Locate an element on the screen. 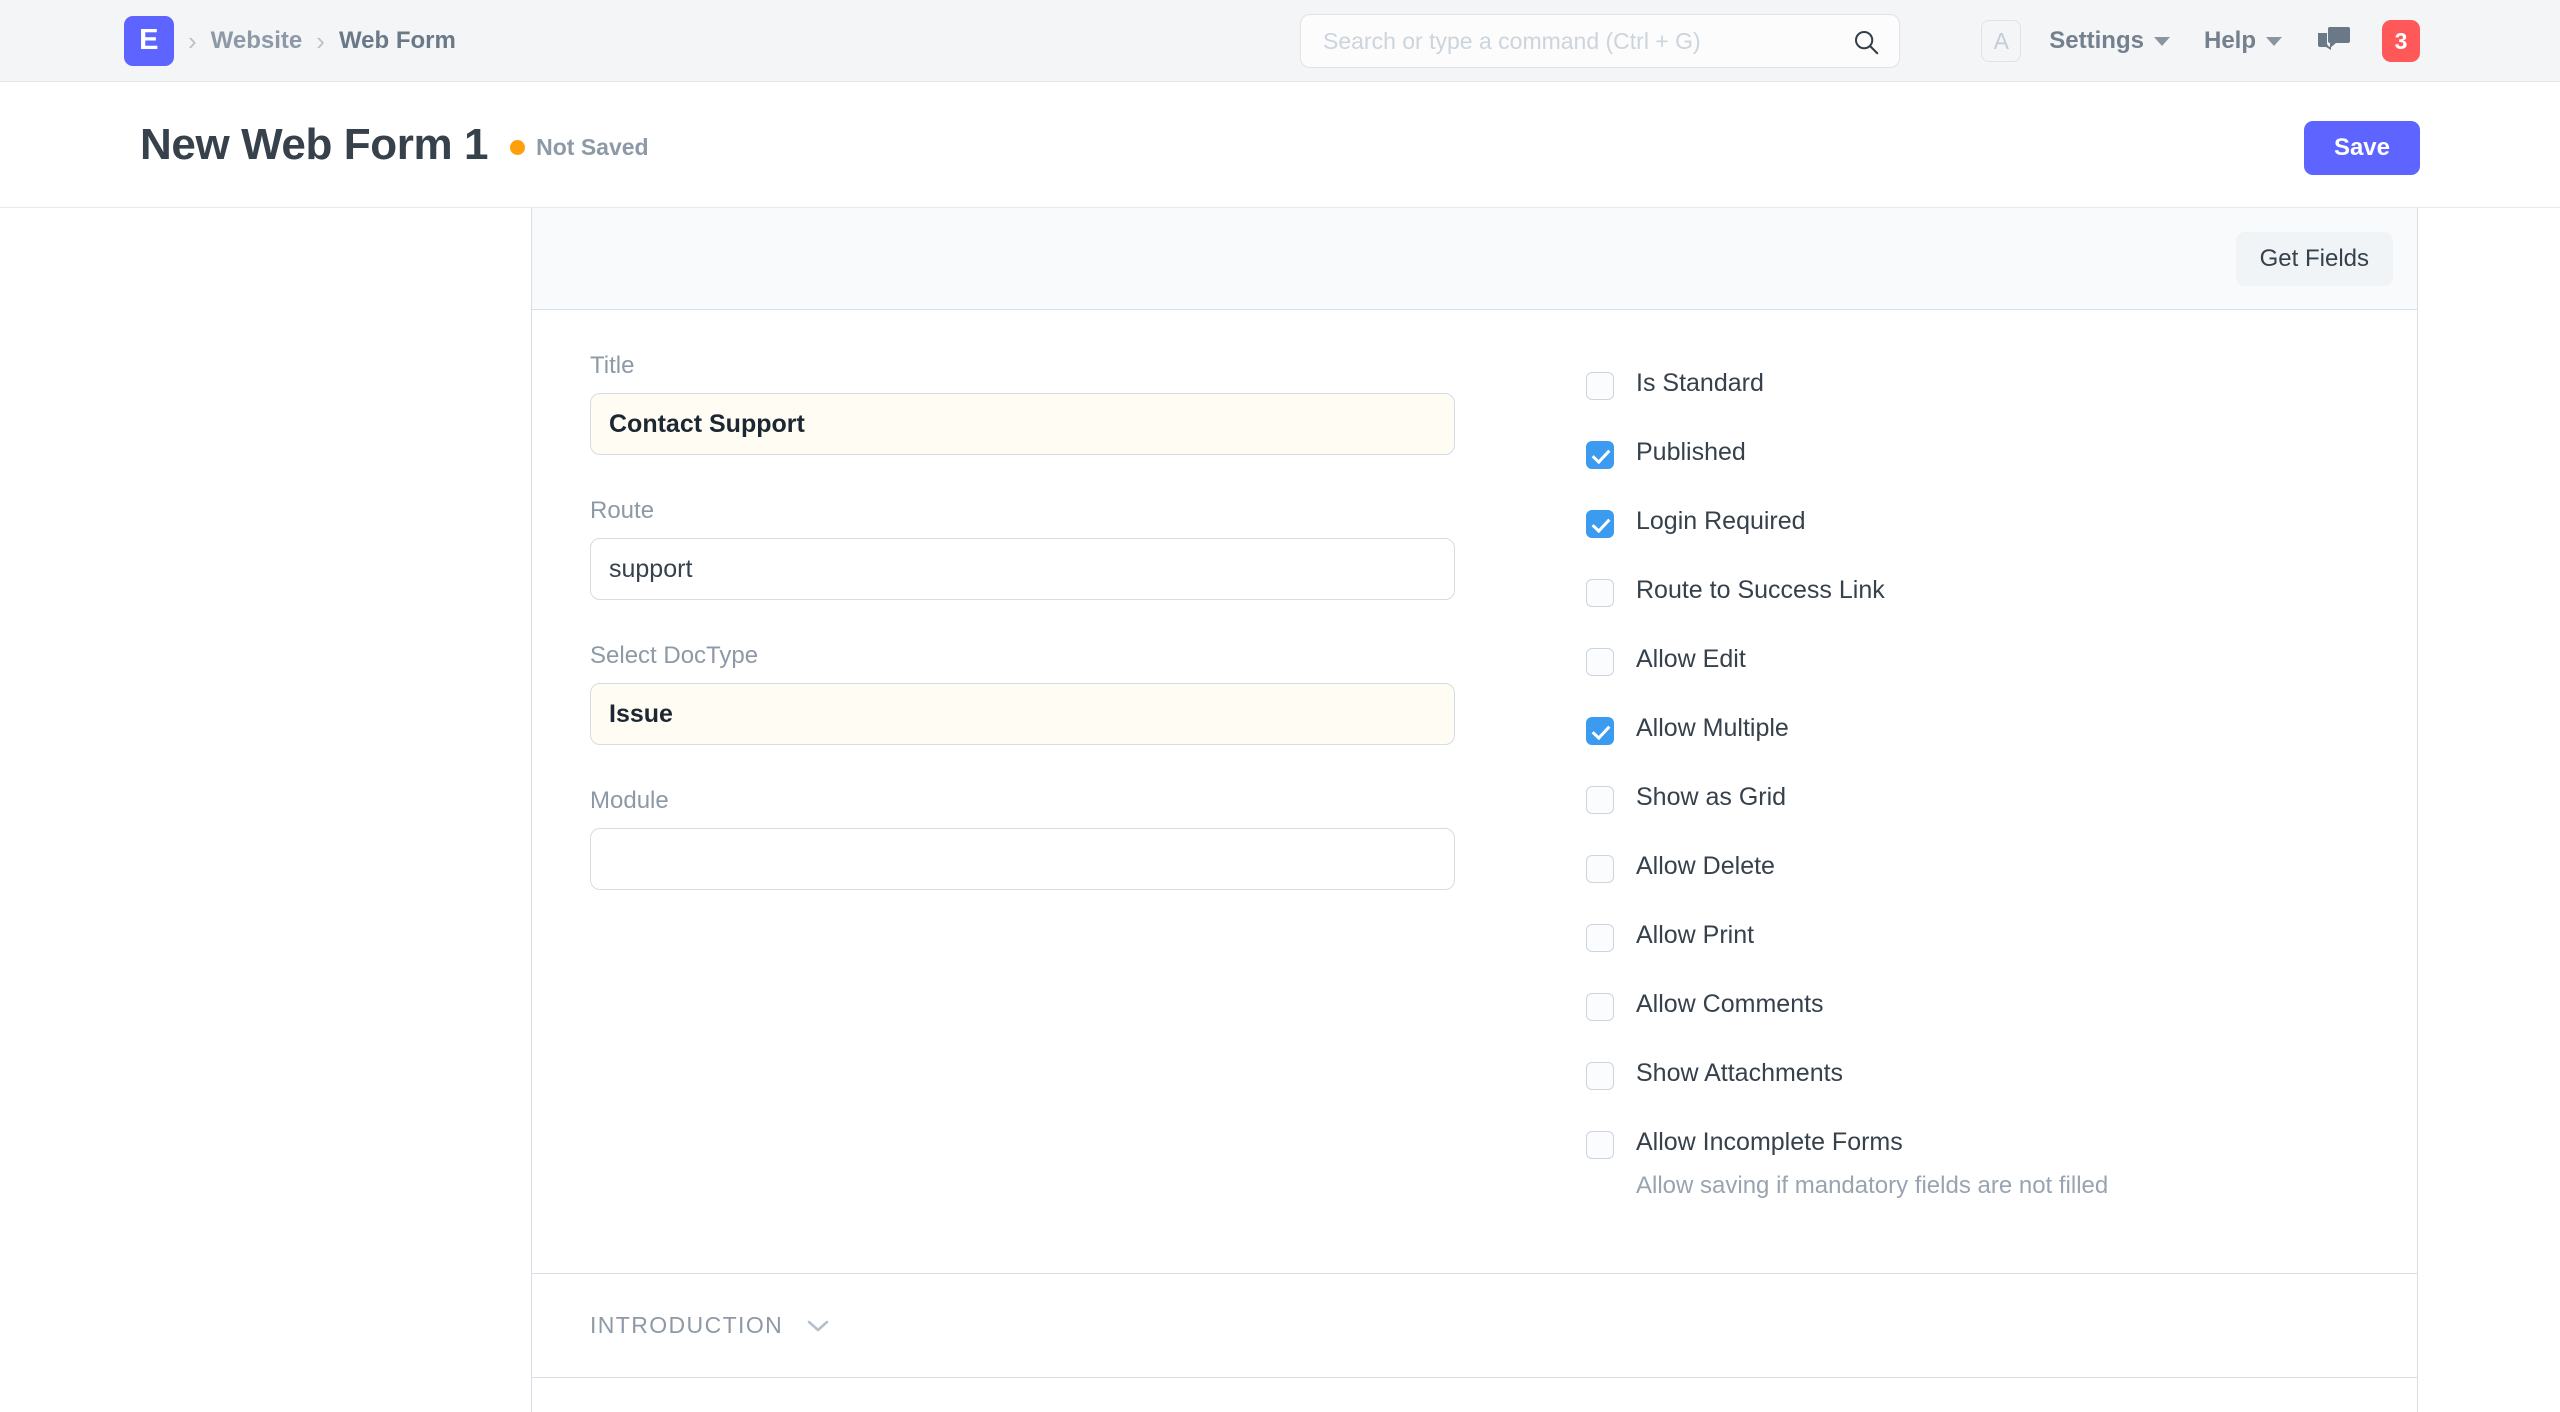 This screenshot has width=2560, height=1412. avatar: A is located at coordinates (2001, 41).